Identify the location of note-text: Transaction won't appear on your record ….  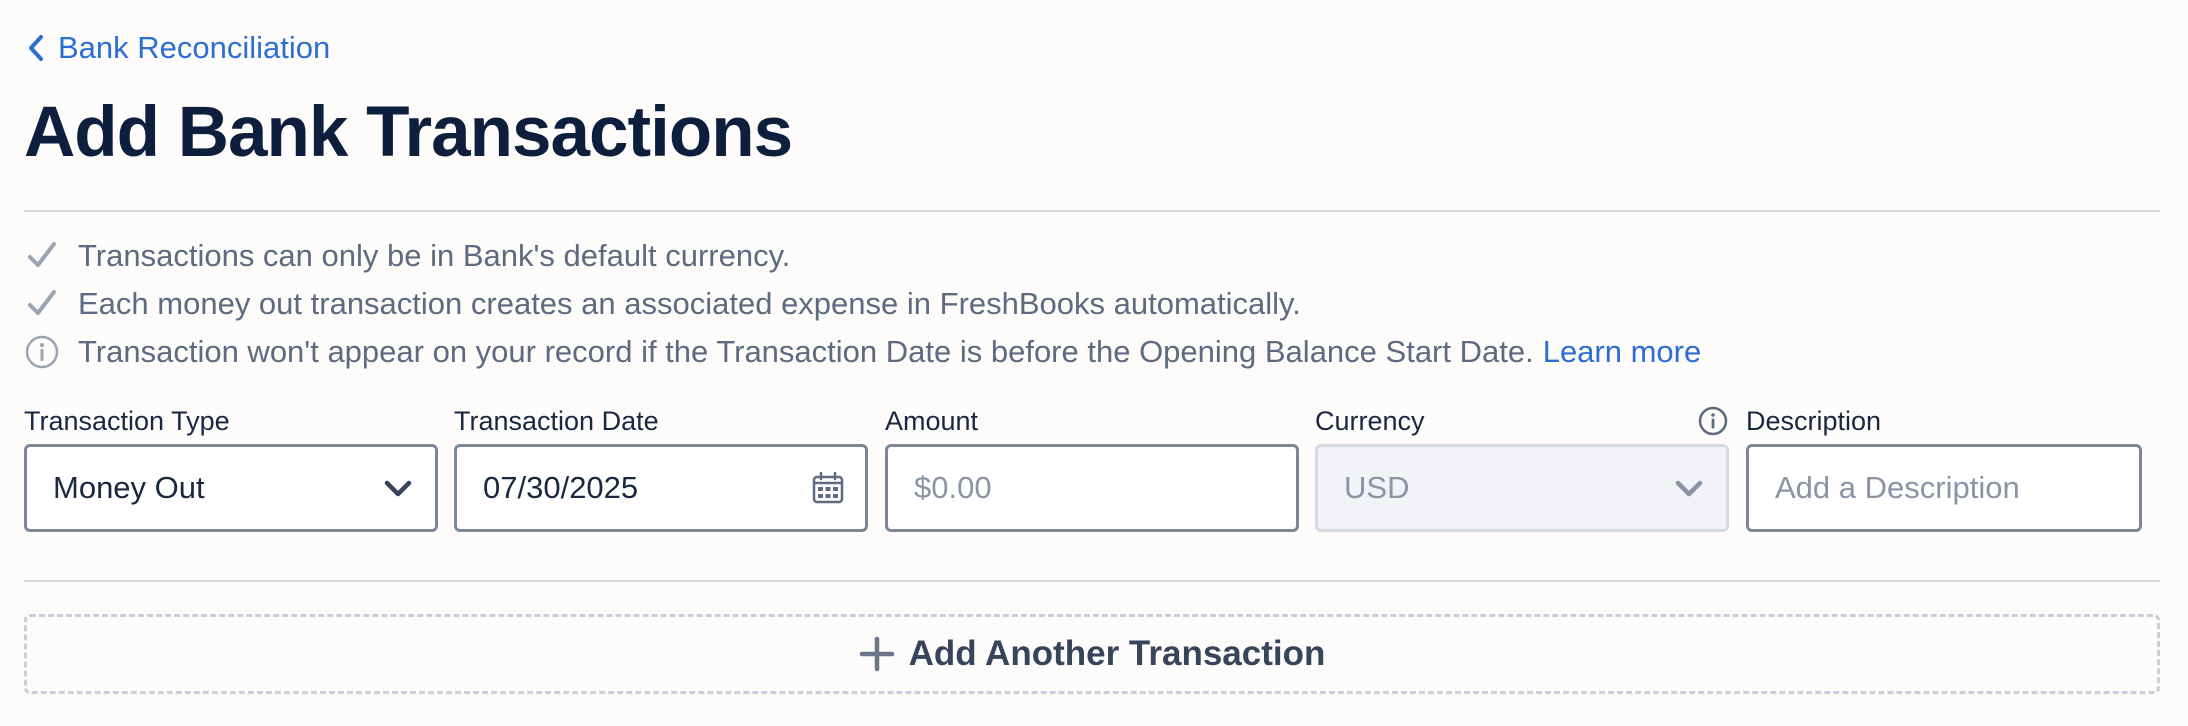
(806, 351).